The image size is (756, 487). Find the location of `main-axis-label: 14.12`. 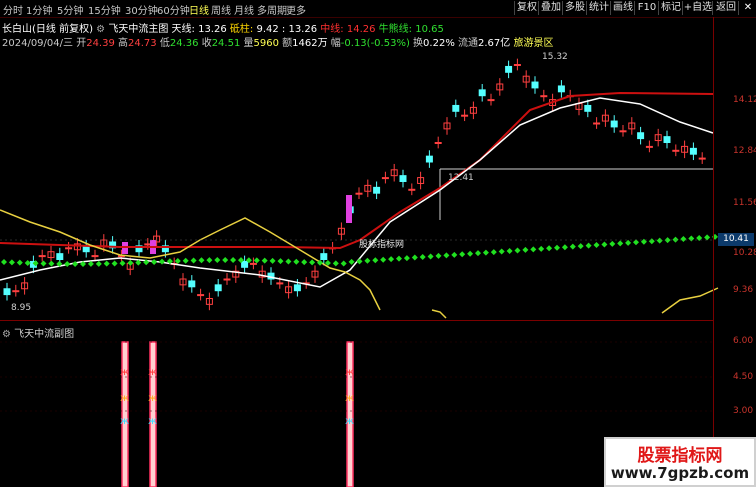

main-axis-label: 14.12 is located at coordinates (744, 100).